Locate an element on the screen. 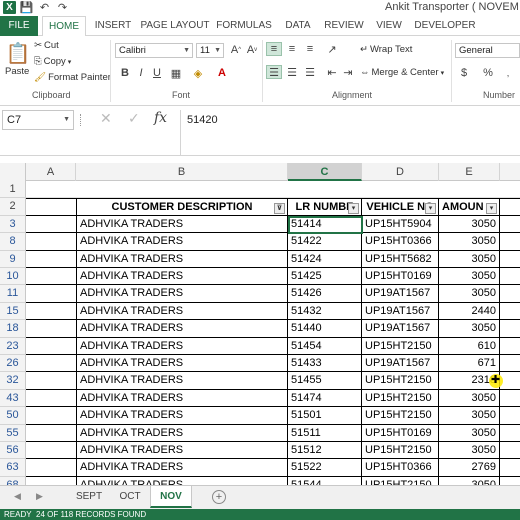 The image size is (520, 520). table-row: ADHVIKA TRADERS 51422 UP15HT0366 3050 is located at coordinates (273, 242).